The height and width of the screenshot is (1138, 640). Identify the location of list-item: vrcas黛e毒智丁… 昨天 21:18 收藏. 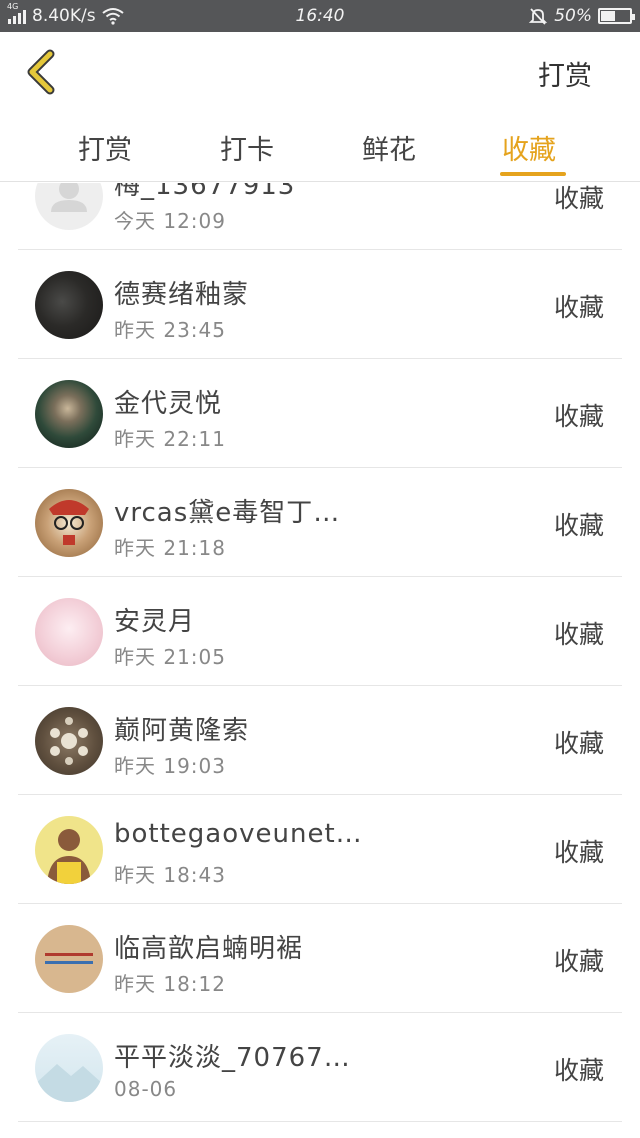
(320, 522).